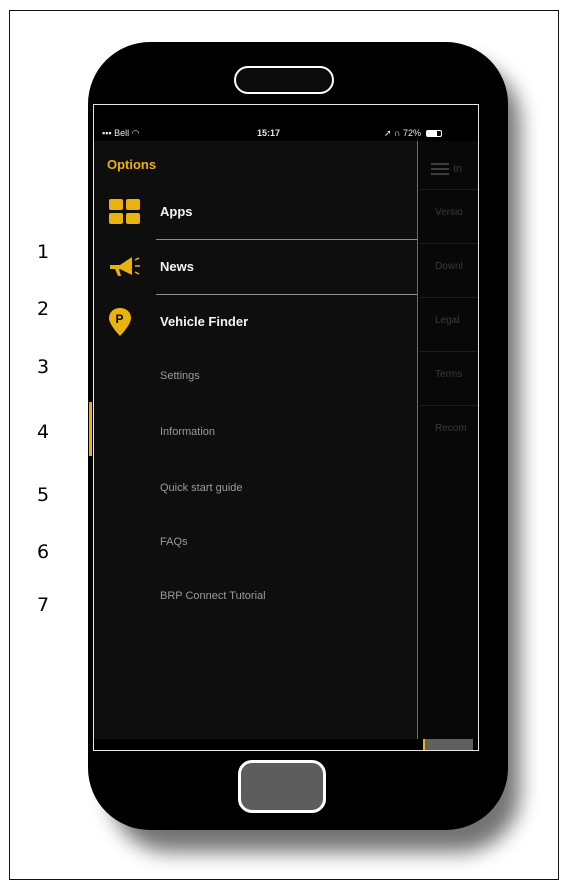 This screenshot has width=567, height=887. Describe the element at coordinates (286, 744) in the screenshot. I see `screen-bottom-strip` at that location.